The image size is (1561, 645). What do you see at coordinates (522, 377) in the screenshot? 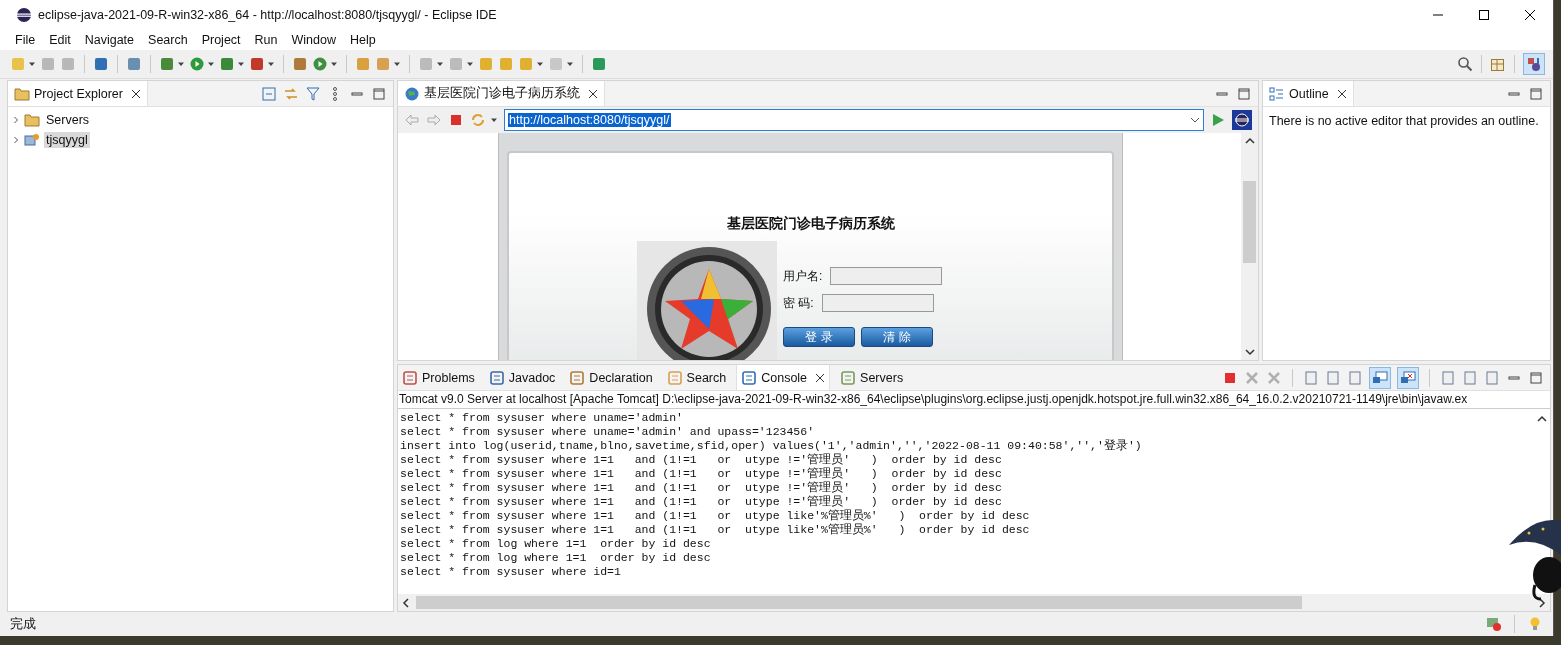
I see `view-tab: Javadoc` at bounding box center [522, 377].